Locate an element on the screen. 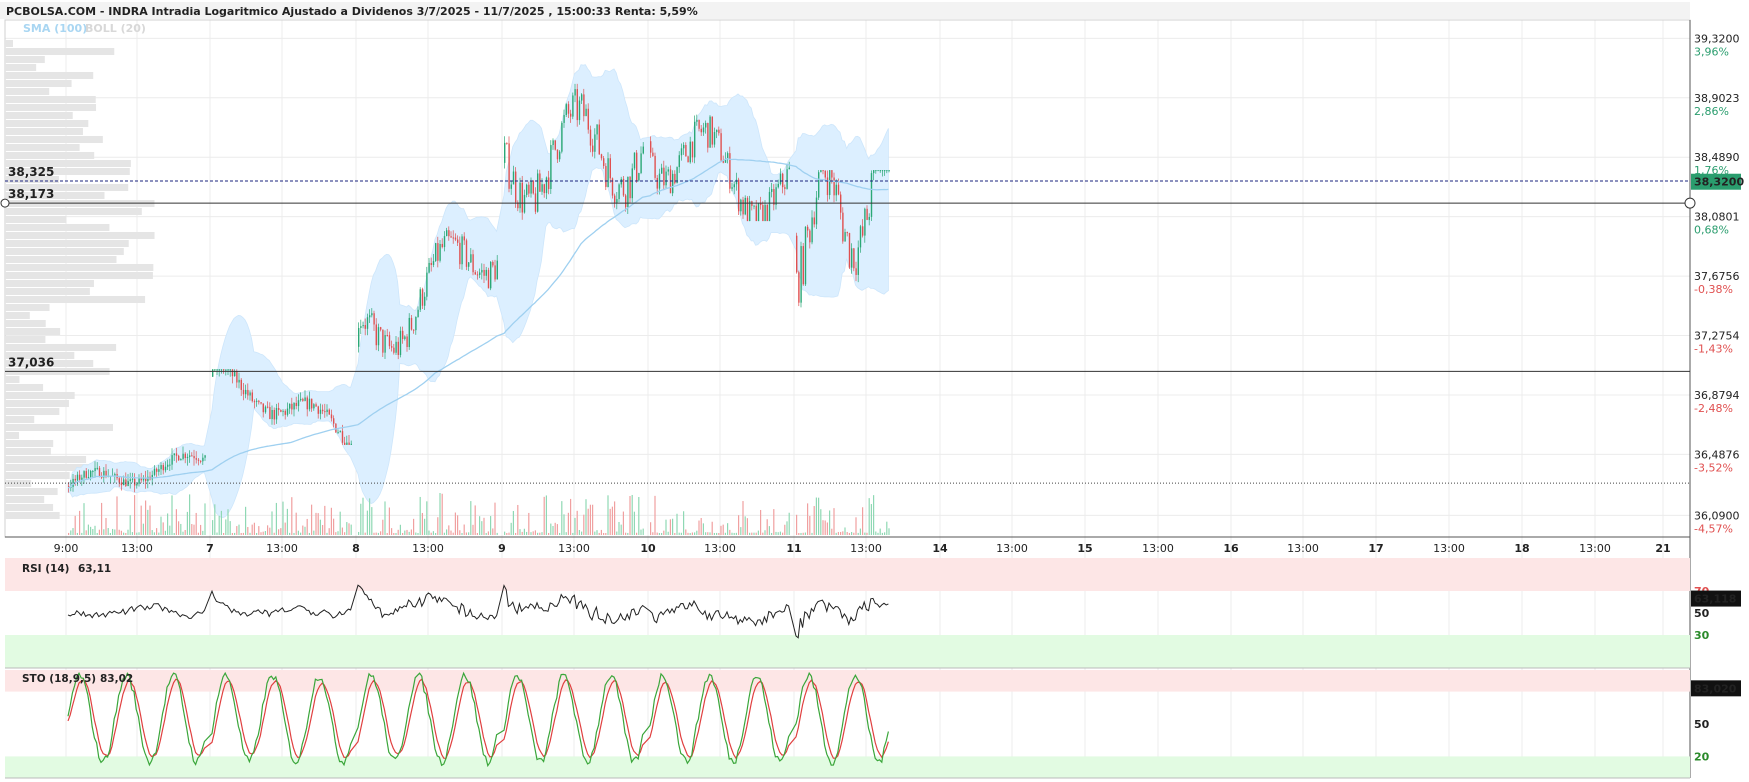 The height and width of the screenshot is (782, 1749). sto-title: STO (18,9,5) is located at coordinates (59, 679).